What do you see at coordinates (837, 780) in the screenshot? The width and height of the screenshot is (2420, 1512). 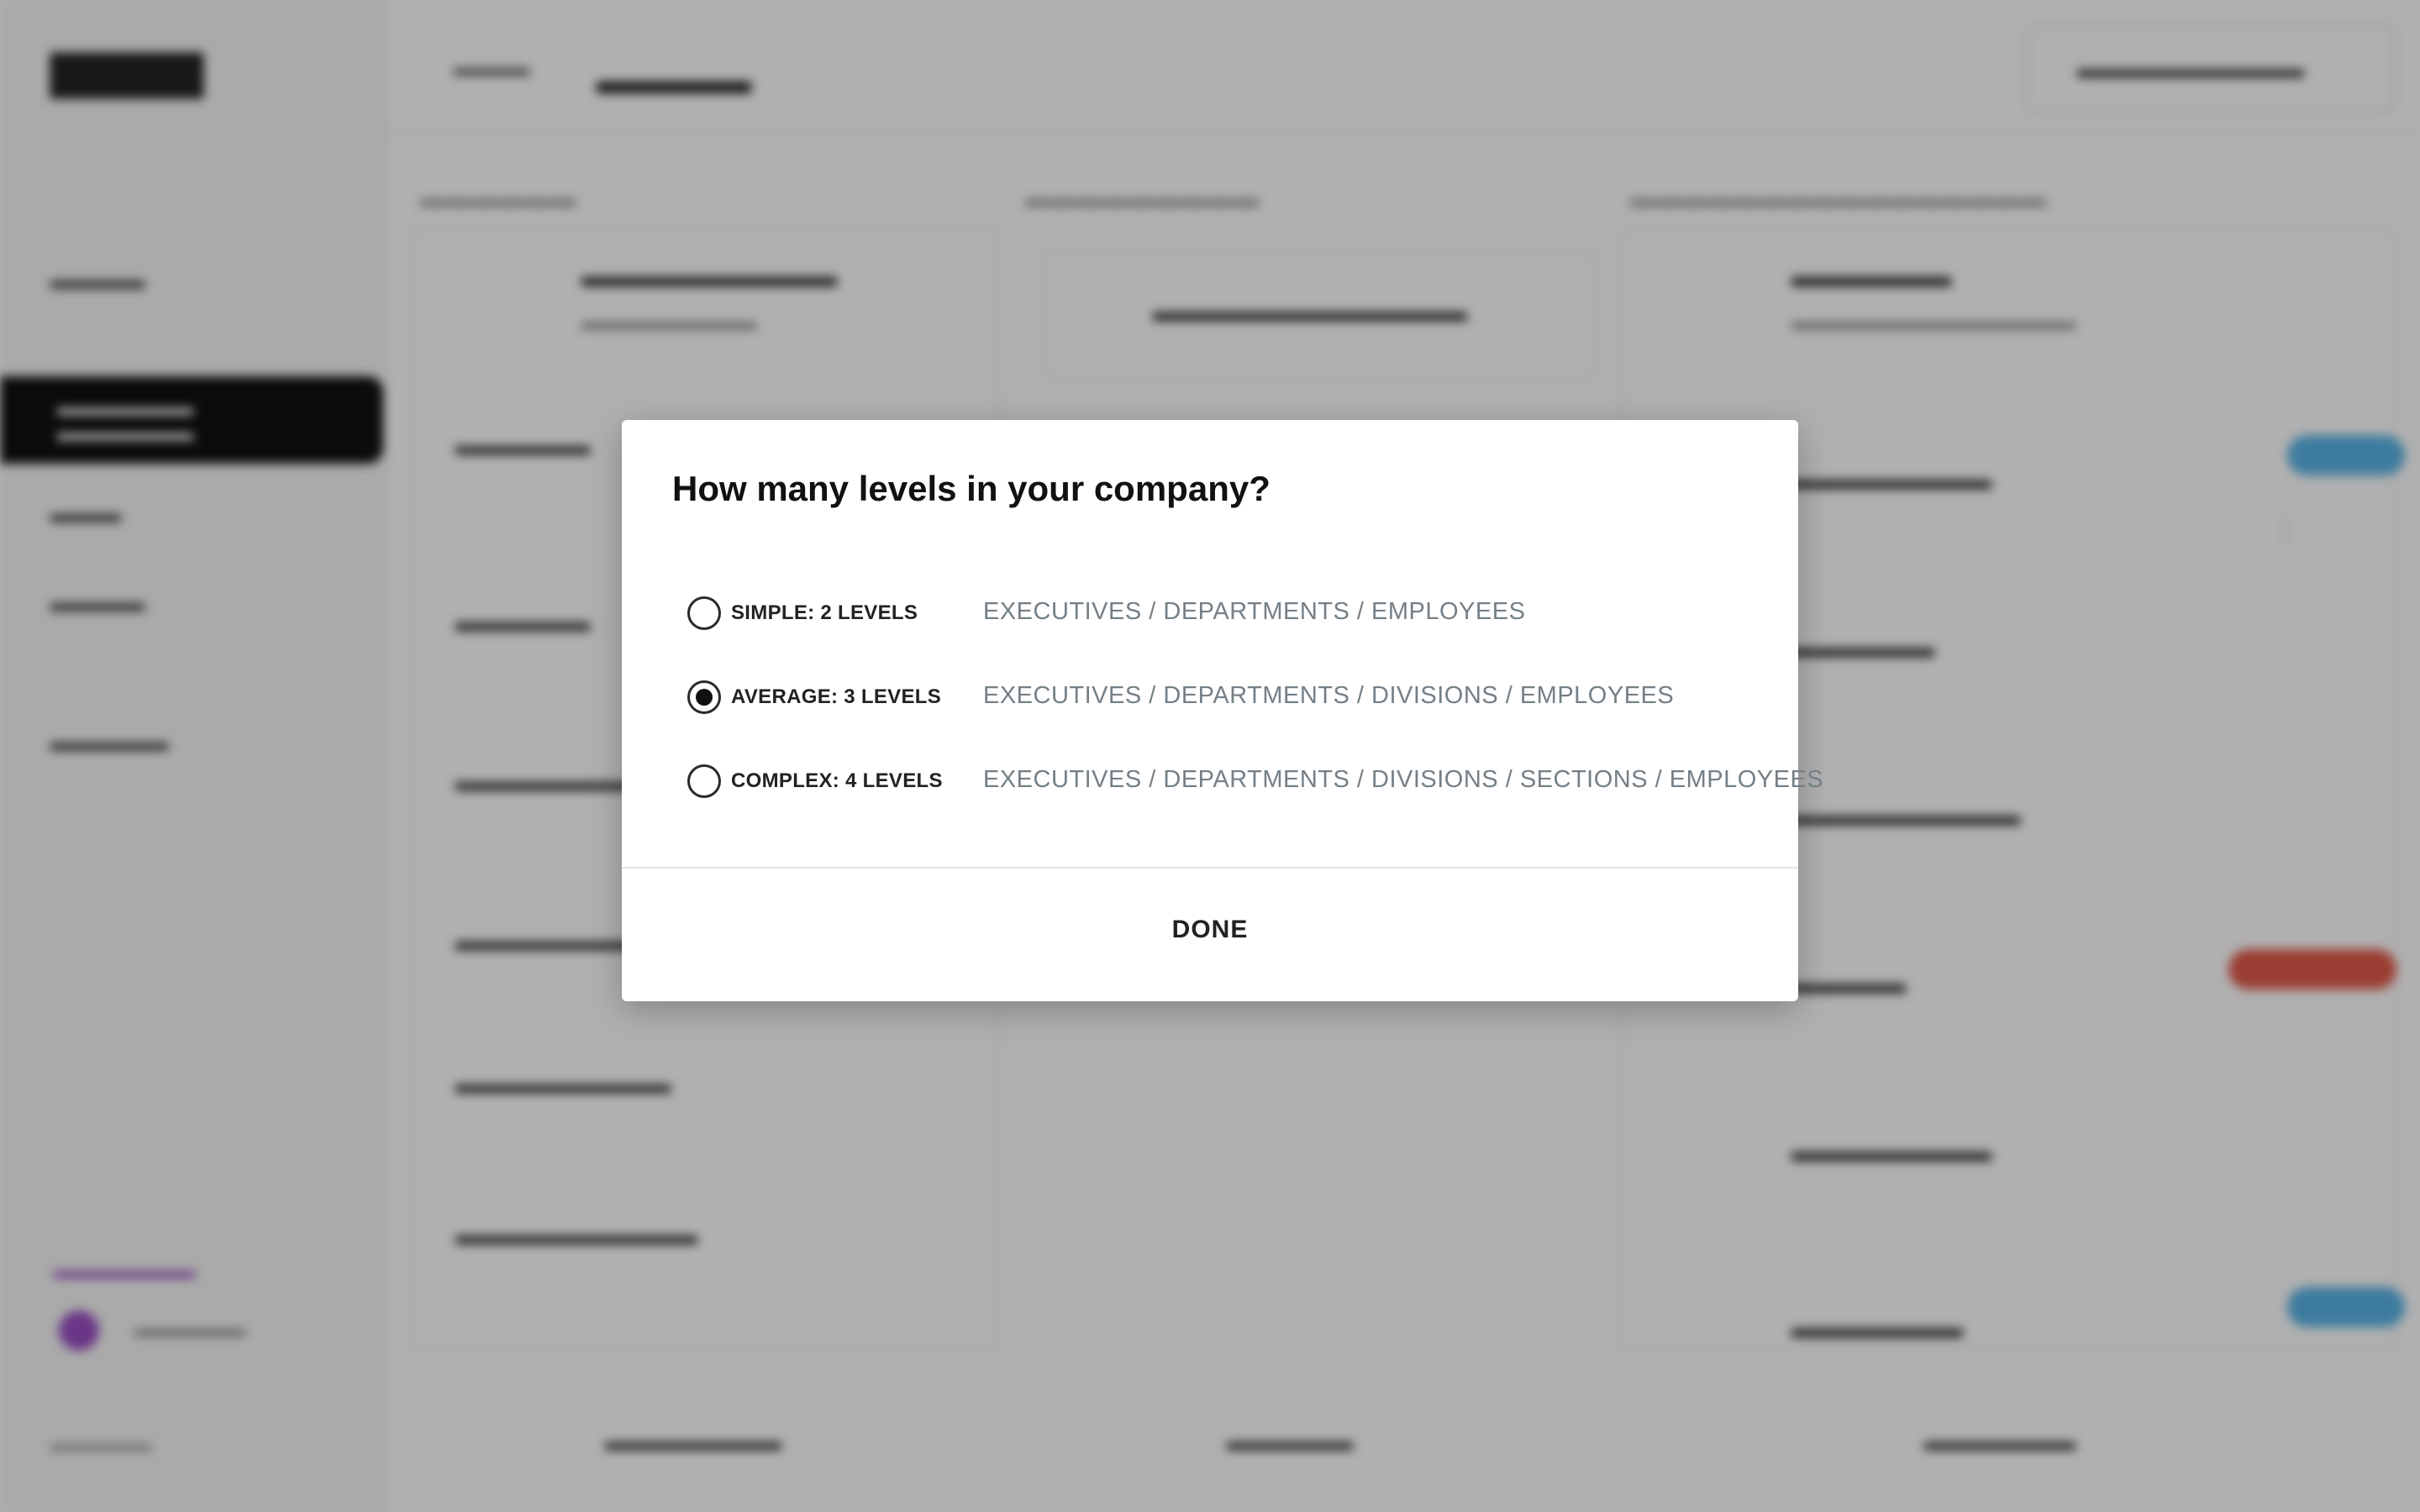 I see `option-label: COMPLEX: 4 LEVELS` at bounding box center [837, 780].